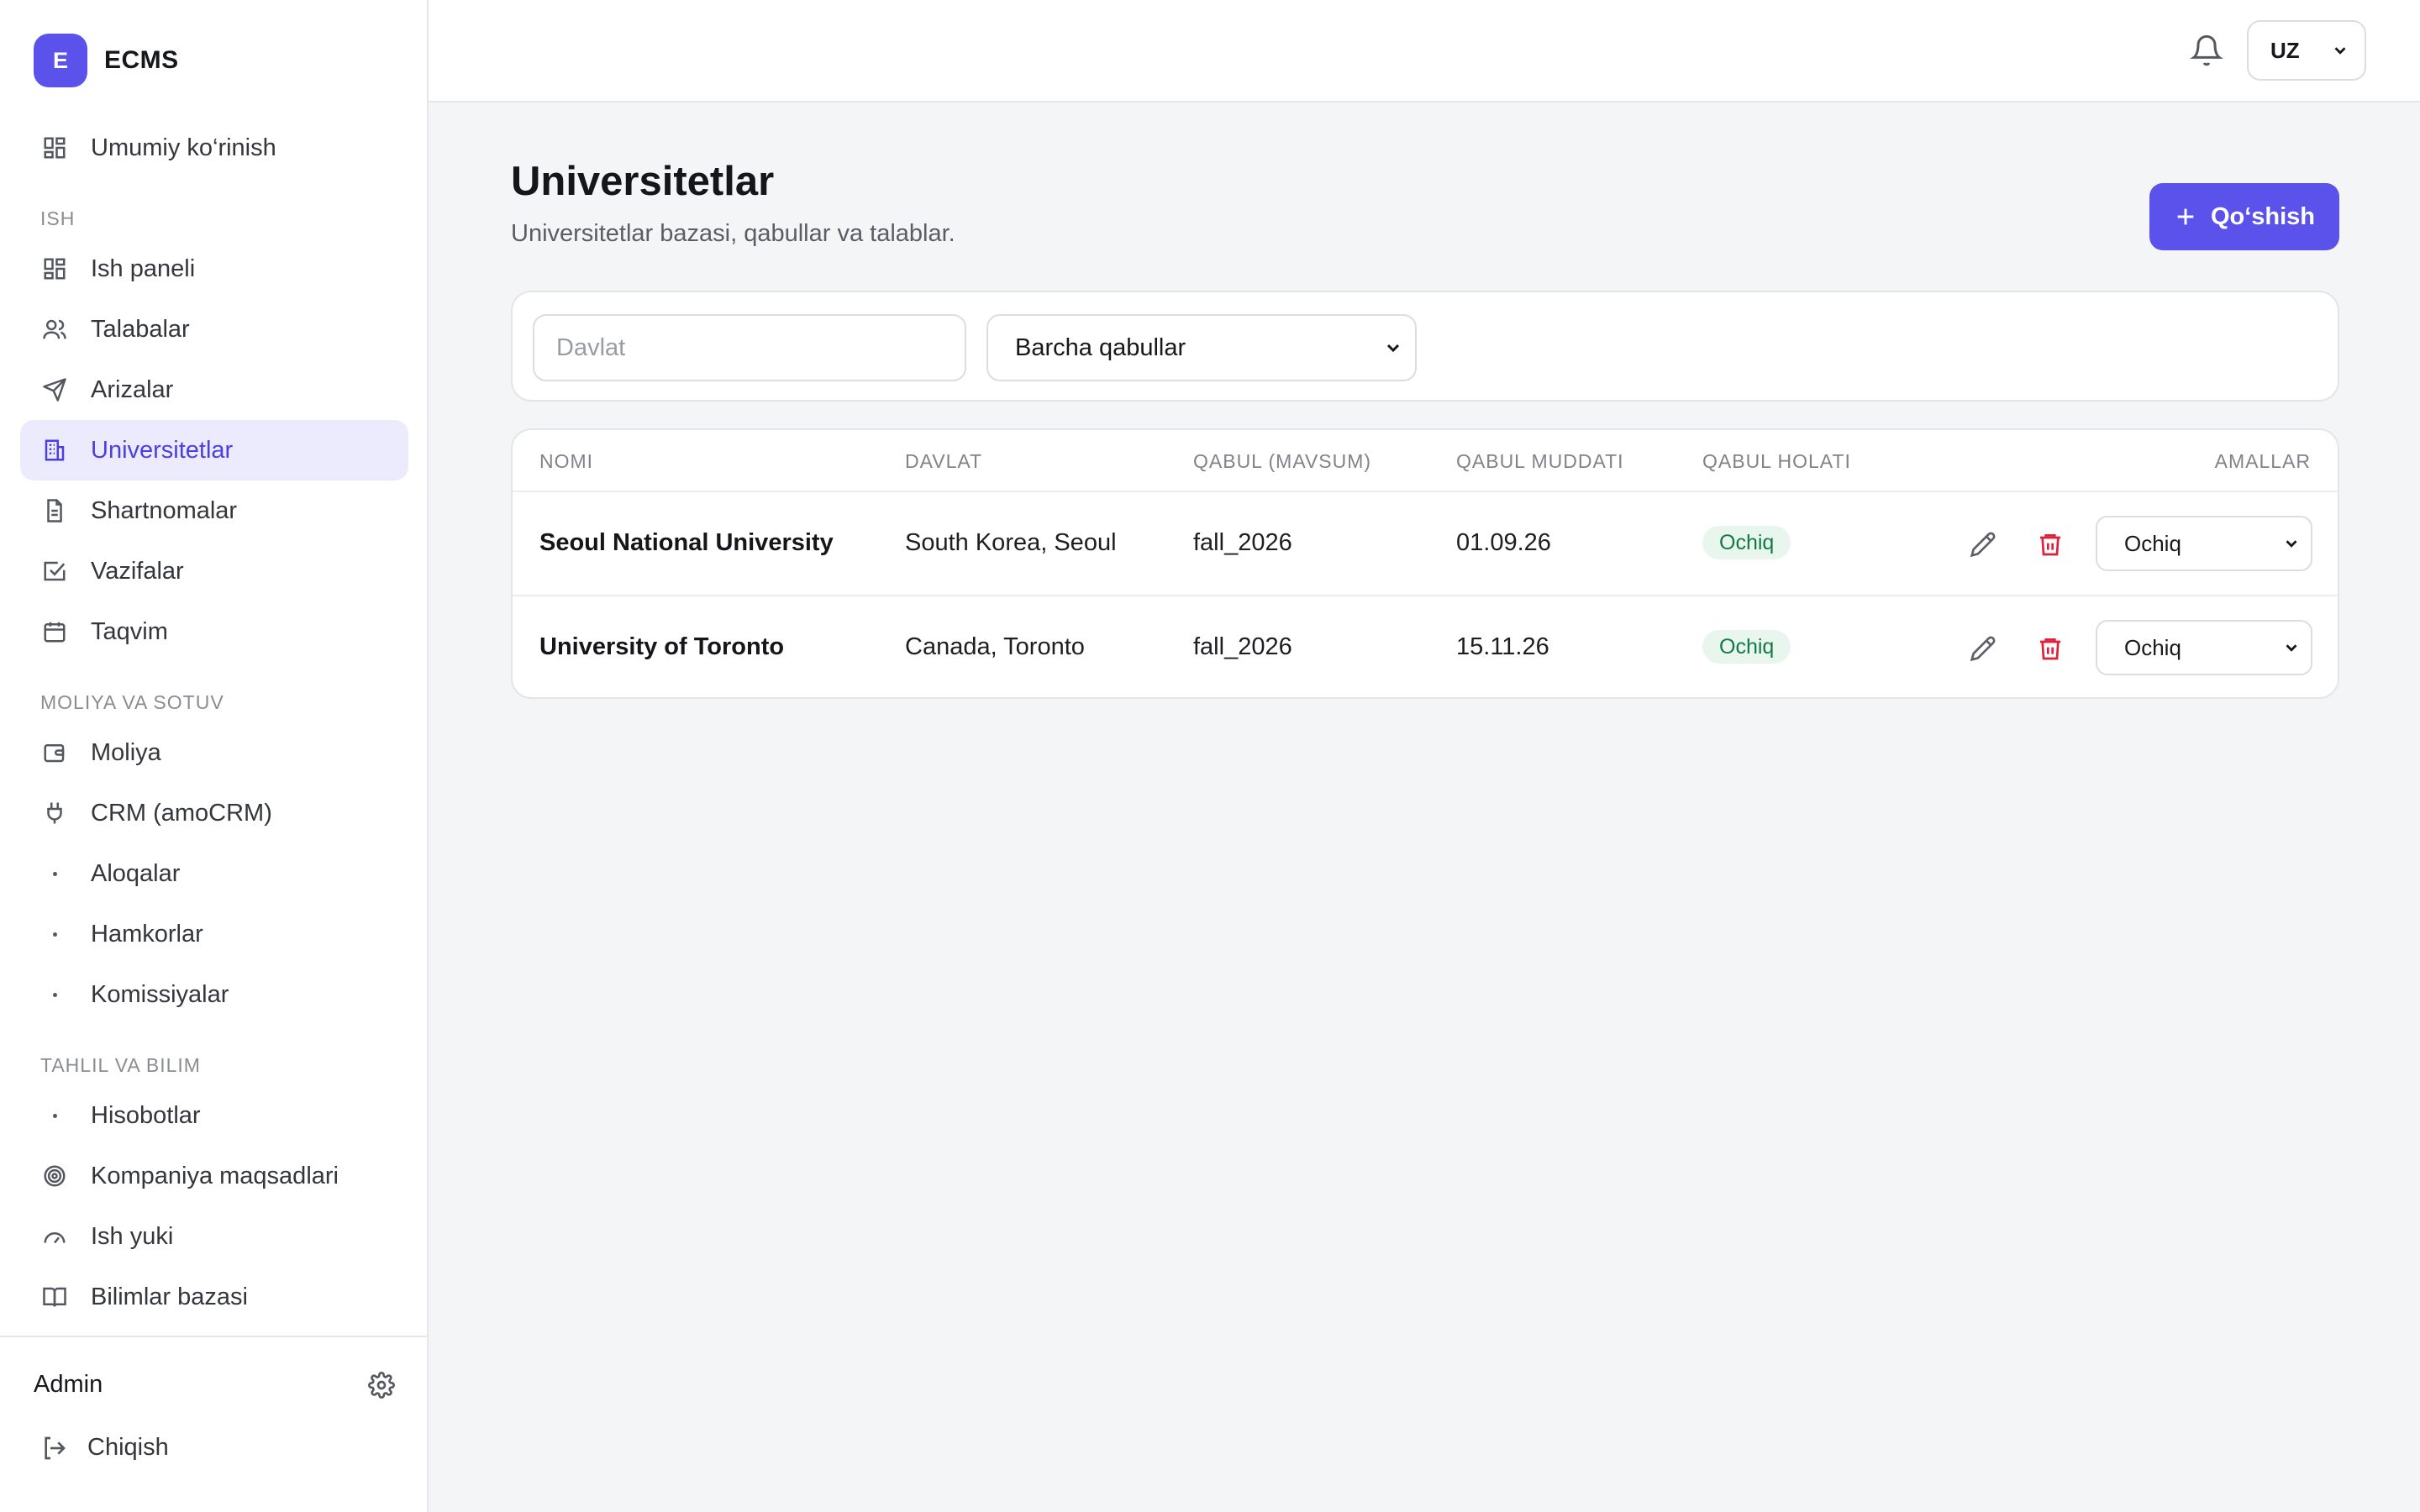 The height and width of the screenshot is (1512, 2420). I want to click on grid-icon, so click(54, 148).